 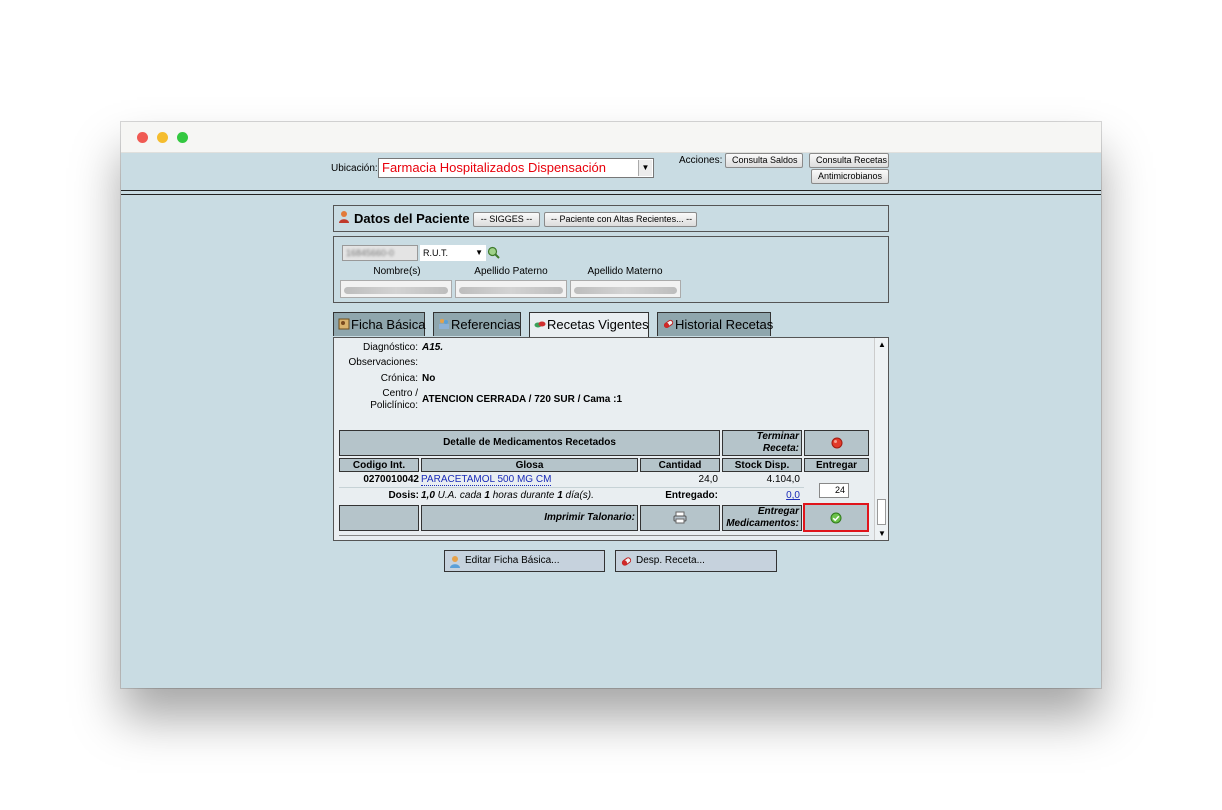 I want to click on location-label: Ubicación:, so click(x=354, y=168).